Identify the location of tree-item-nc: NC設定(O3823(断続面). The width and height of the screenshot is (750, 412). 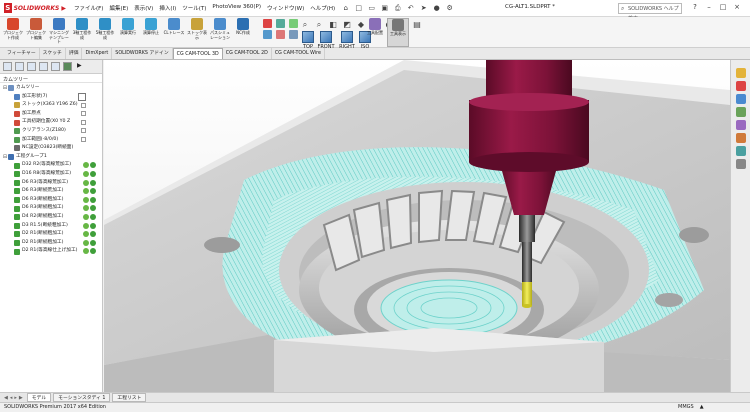
(51, 148).